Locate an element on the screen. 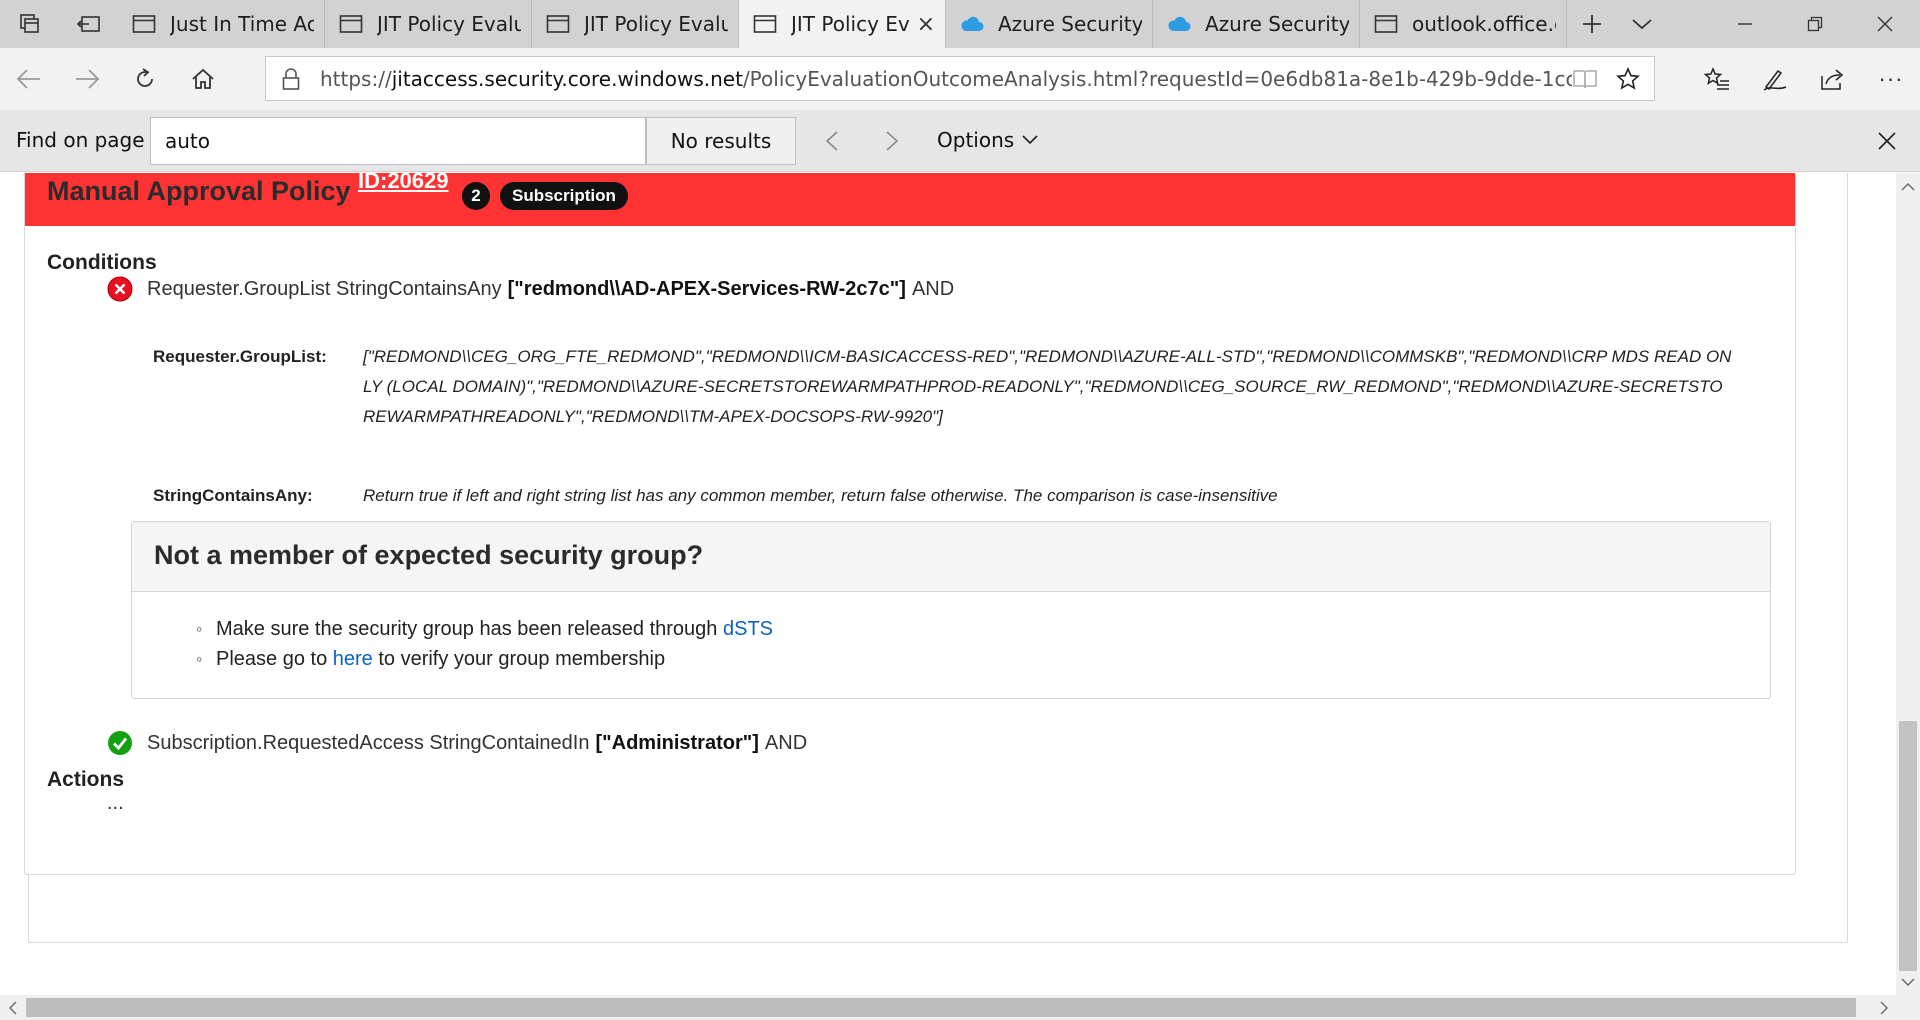  reading-view-button is located at coordinates (1585, 79).